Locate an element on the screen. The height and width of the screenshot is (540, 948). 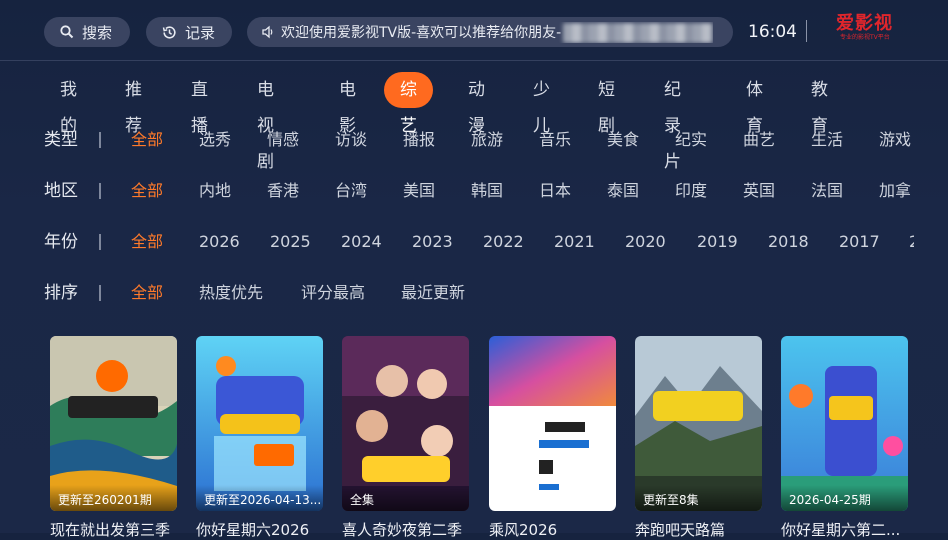
announcement-marquee: 欢迎使用爱影视TV版-喜欢可以推荐给你朋友- is located at coordinates (490, 32).